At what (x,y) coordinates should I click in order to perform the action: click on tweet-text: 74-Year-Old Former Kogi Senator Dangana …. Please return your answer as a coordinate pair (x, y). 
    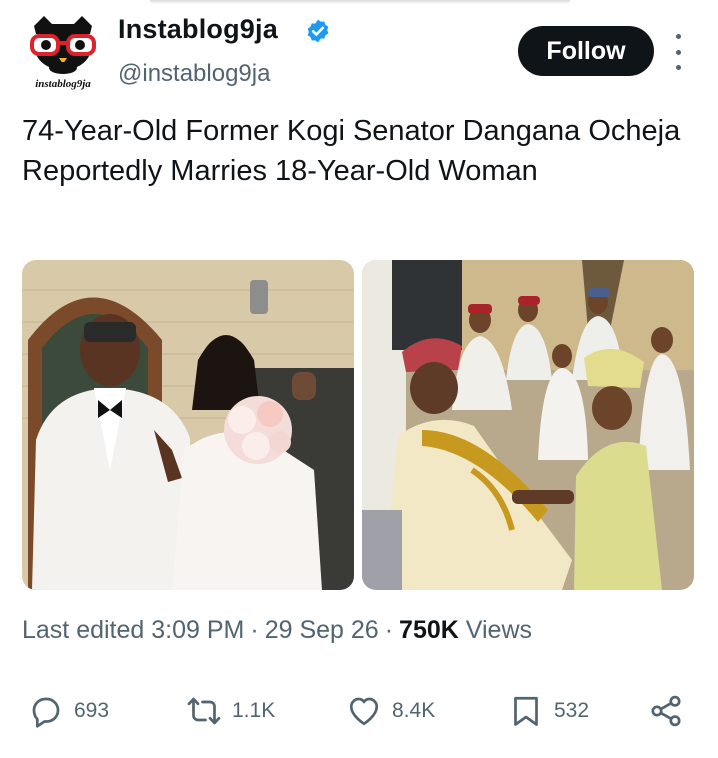
    Looking at the image, I should click on (351, 151).